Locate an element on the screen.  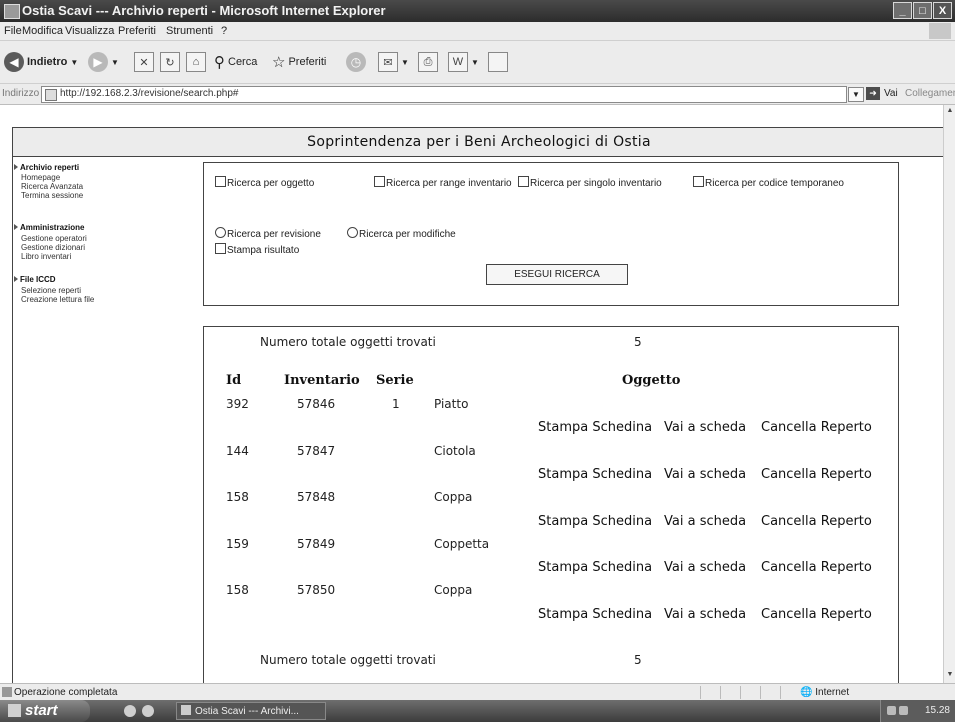
globe-icon: 🌐 is located at coordinates (806, 692).